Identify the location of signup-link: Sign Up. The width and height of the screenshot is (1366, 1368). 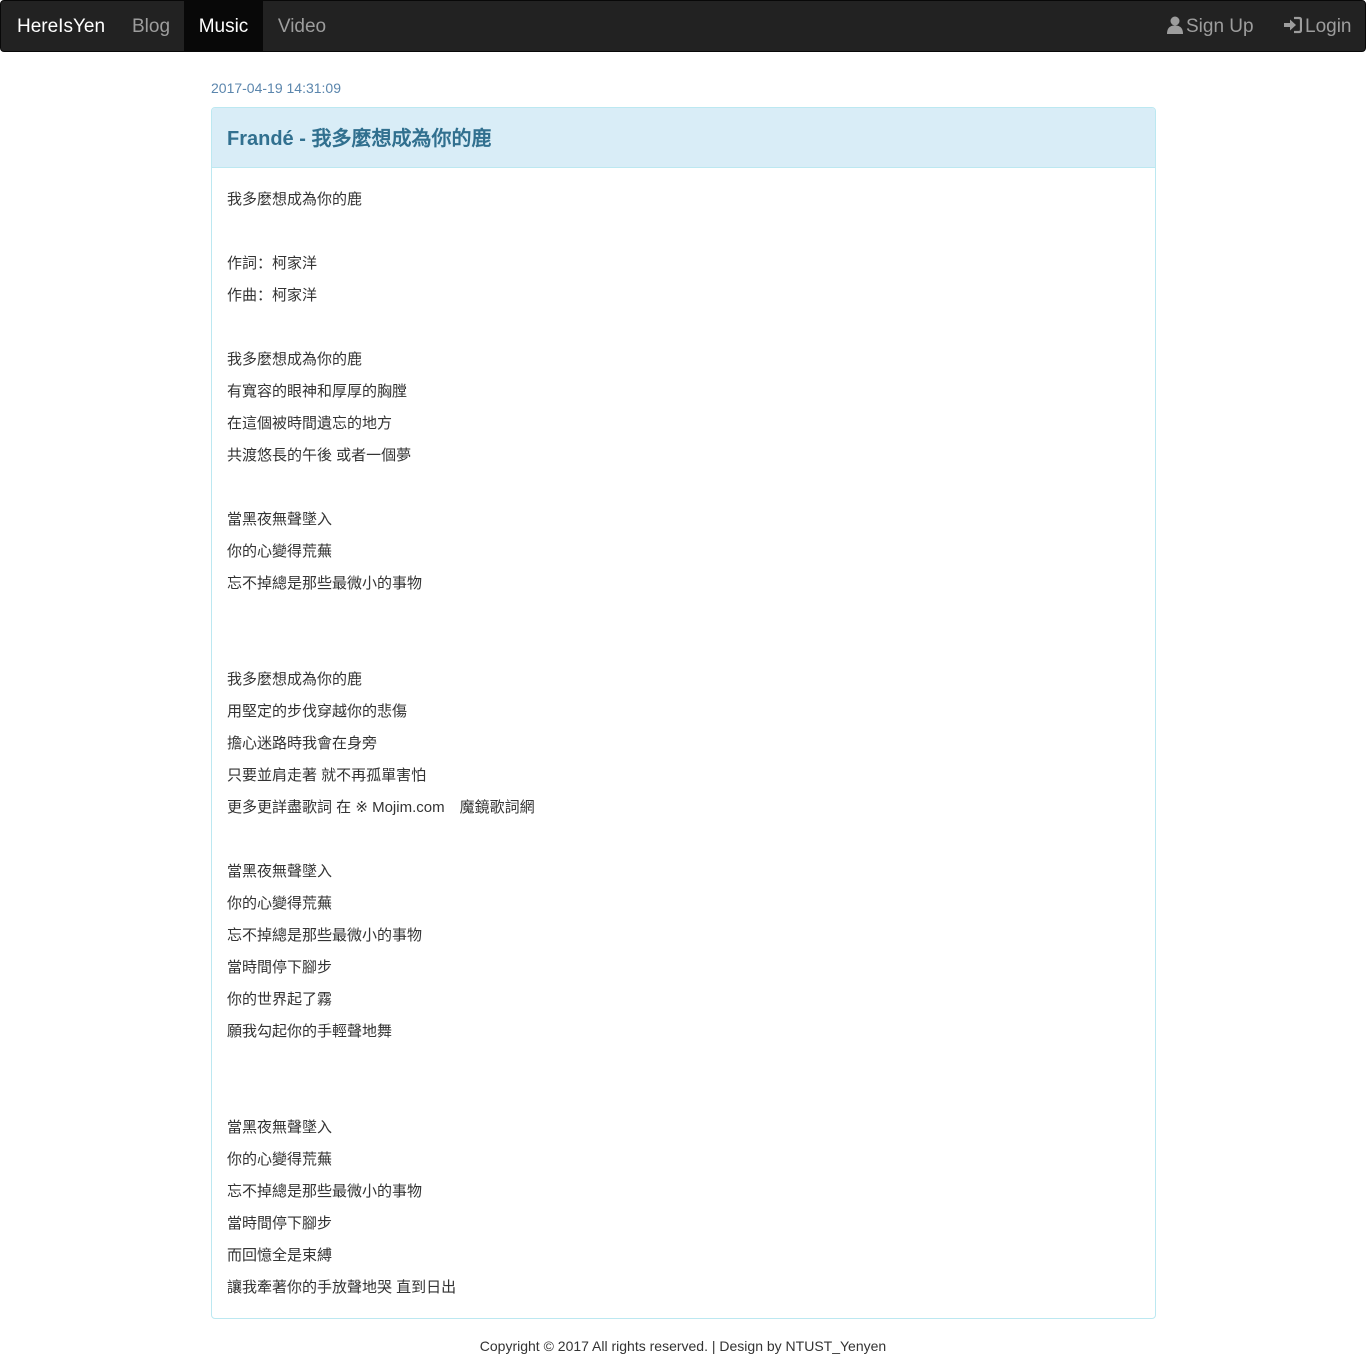
(1210, 26).